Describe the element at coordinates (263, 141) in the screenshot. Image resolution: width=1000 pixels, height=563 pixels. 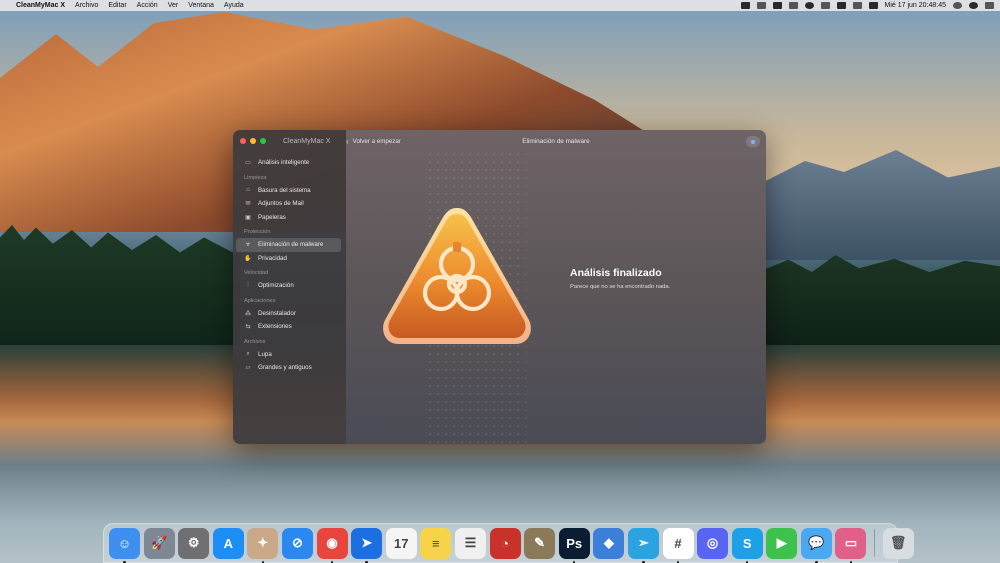
I see `zoom-button` at that location.